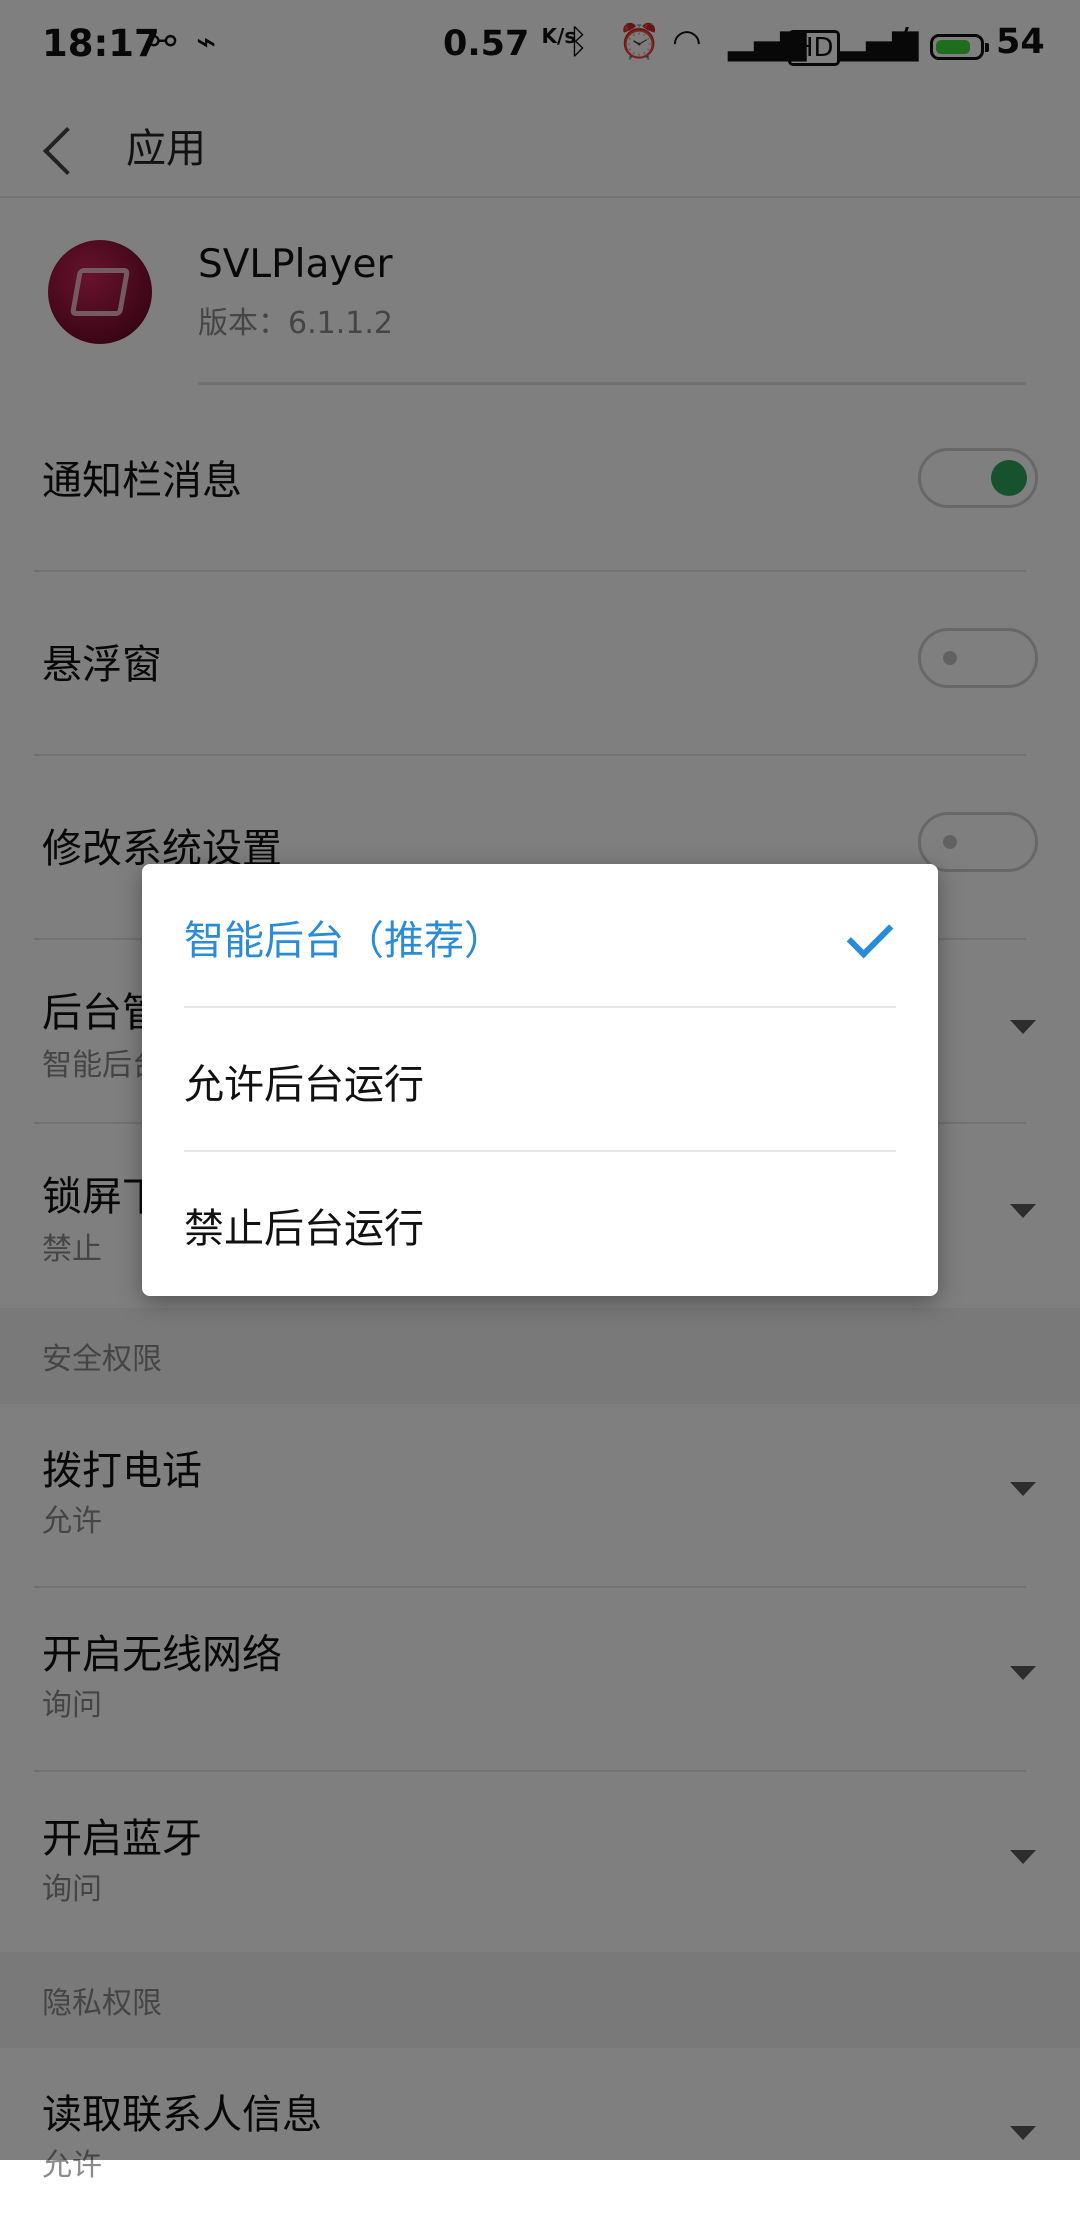 This screenshot has height=2232, width=1080. Describe the element at coordinates (304, 1229) in the screenshot. I see `option-label: 禁止后台运行` at that location.